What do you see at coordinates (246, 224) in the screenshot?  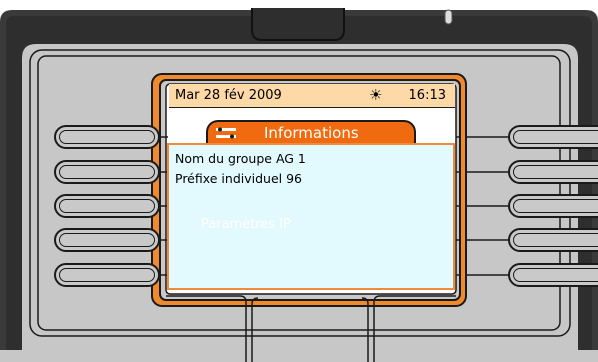 I see `list-item-ip-settings: Paramètres IP` at bounding box center [246, 224].